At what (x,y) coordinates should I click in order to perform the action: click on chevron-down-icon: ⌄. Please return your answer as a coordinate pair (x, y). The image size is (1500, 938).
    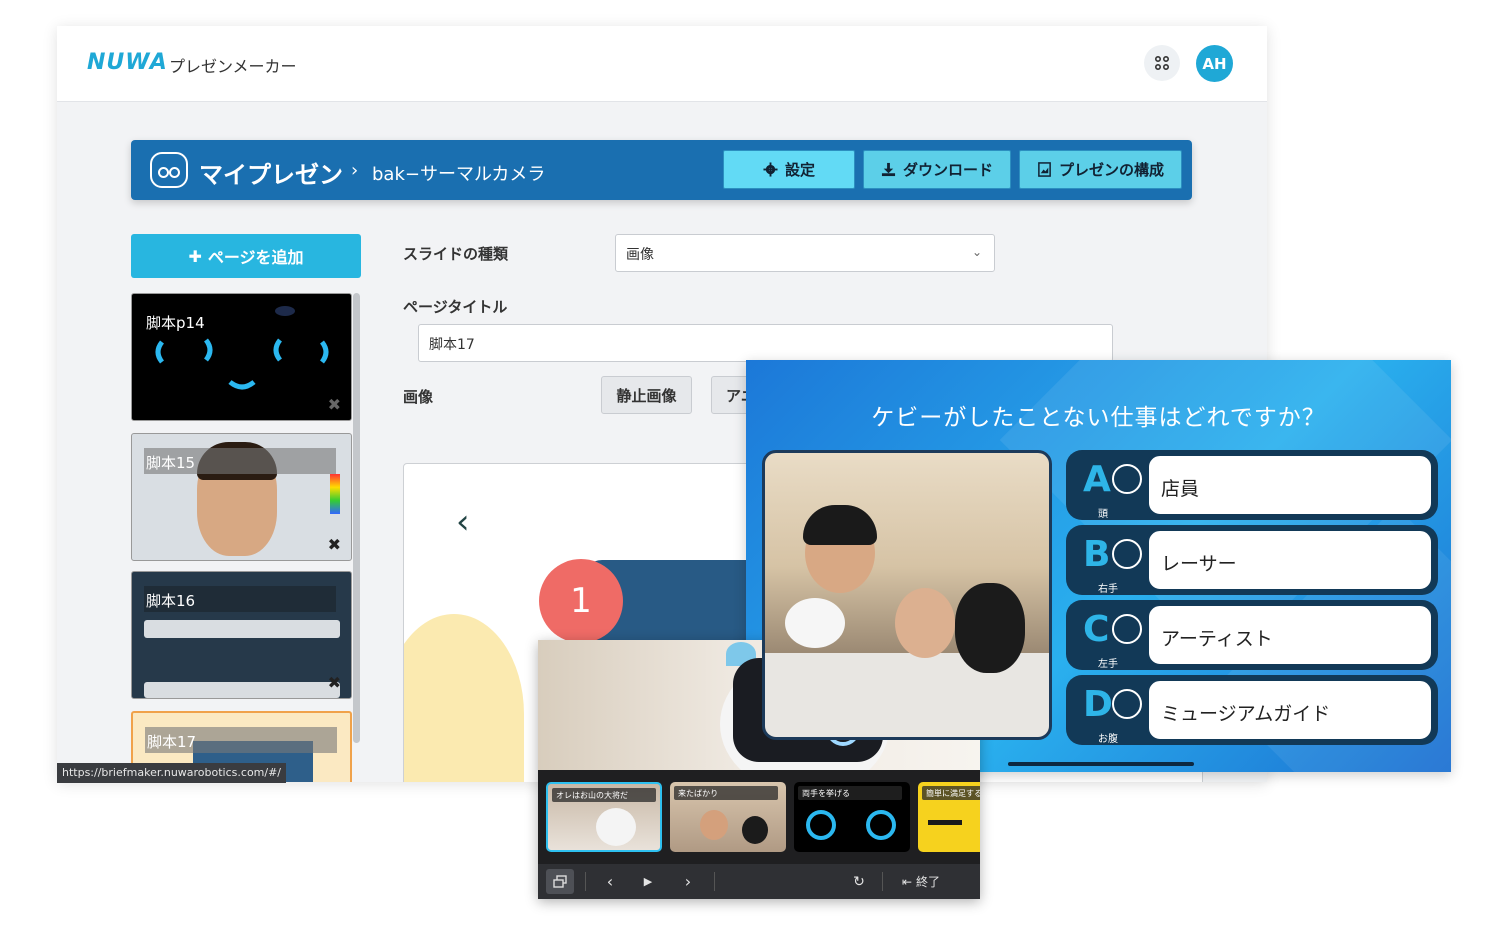
    Looking at the image, I should click on (976, 252).